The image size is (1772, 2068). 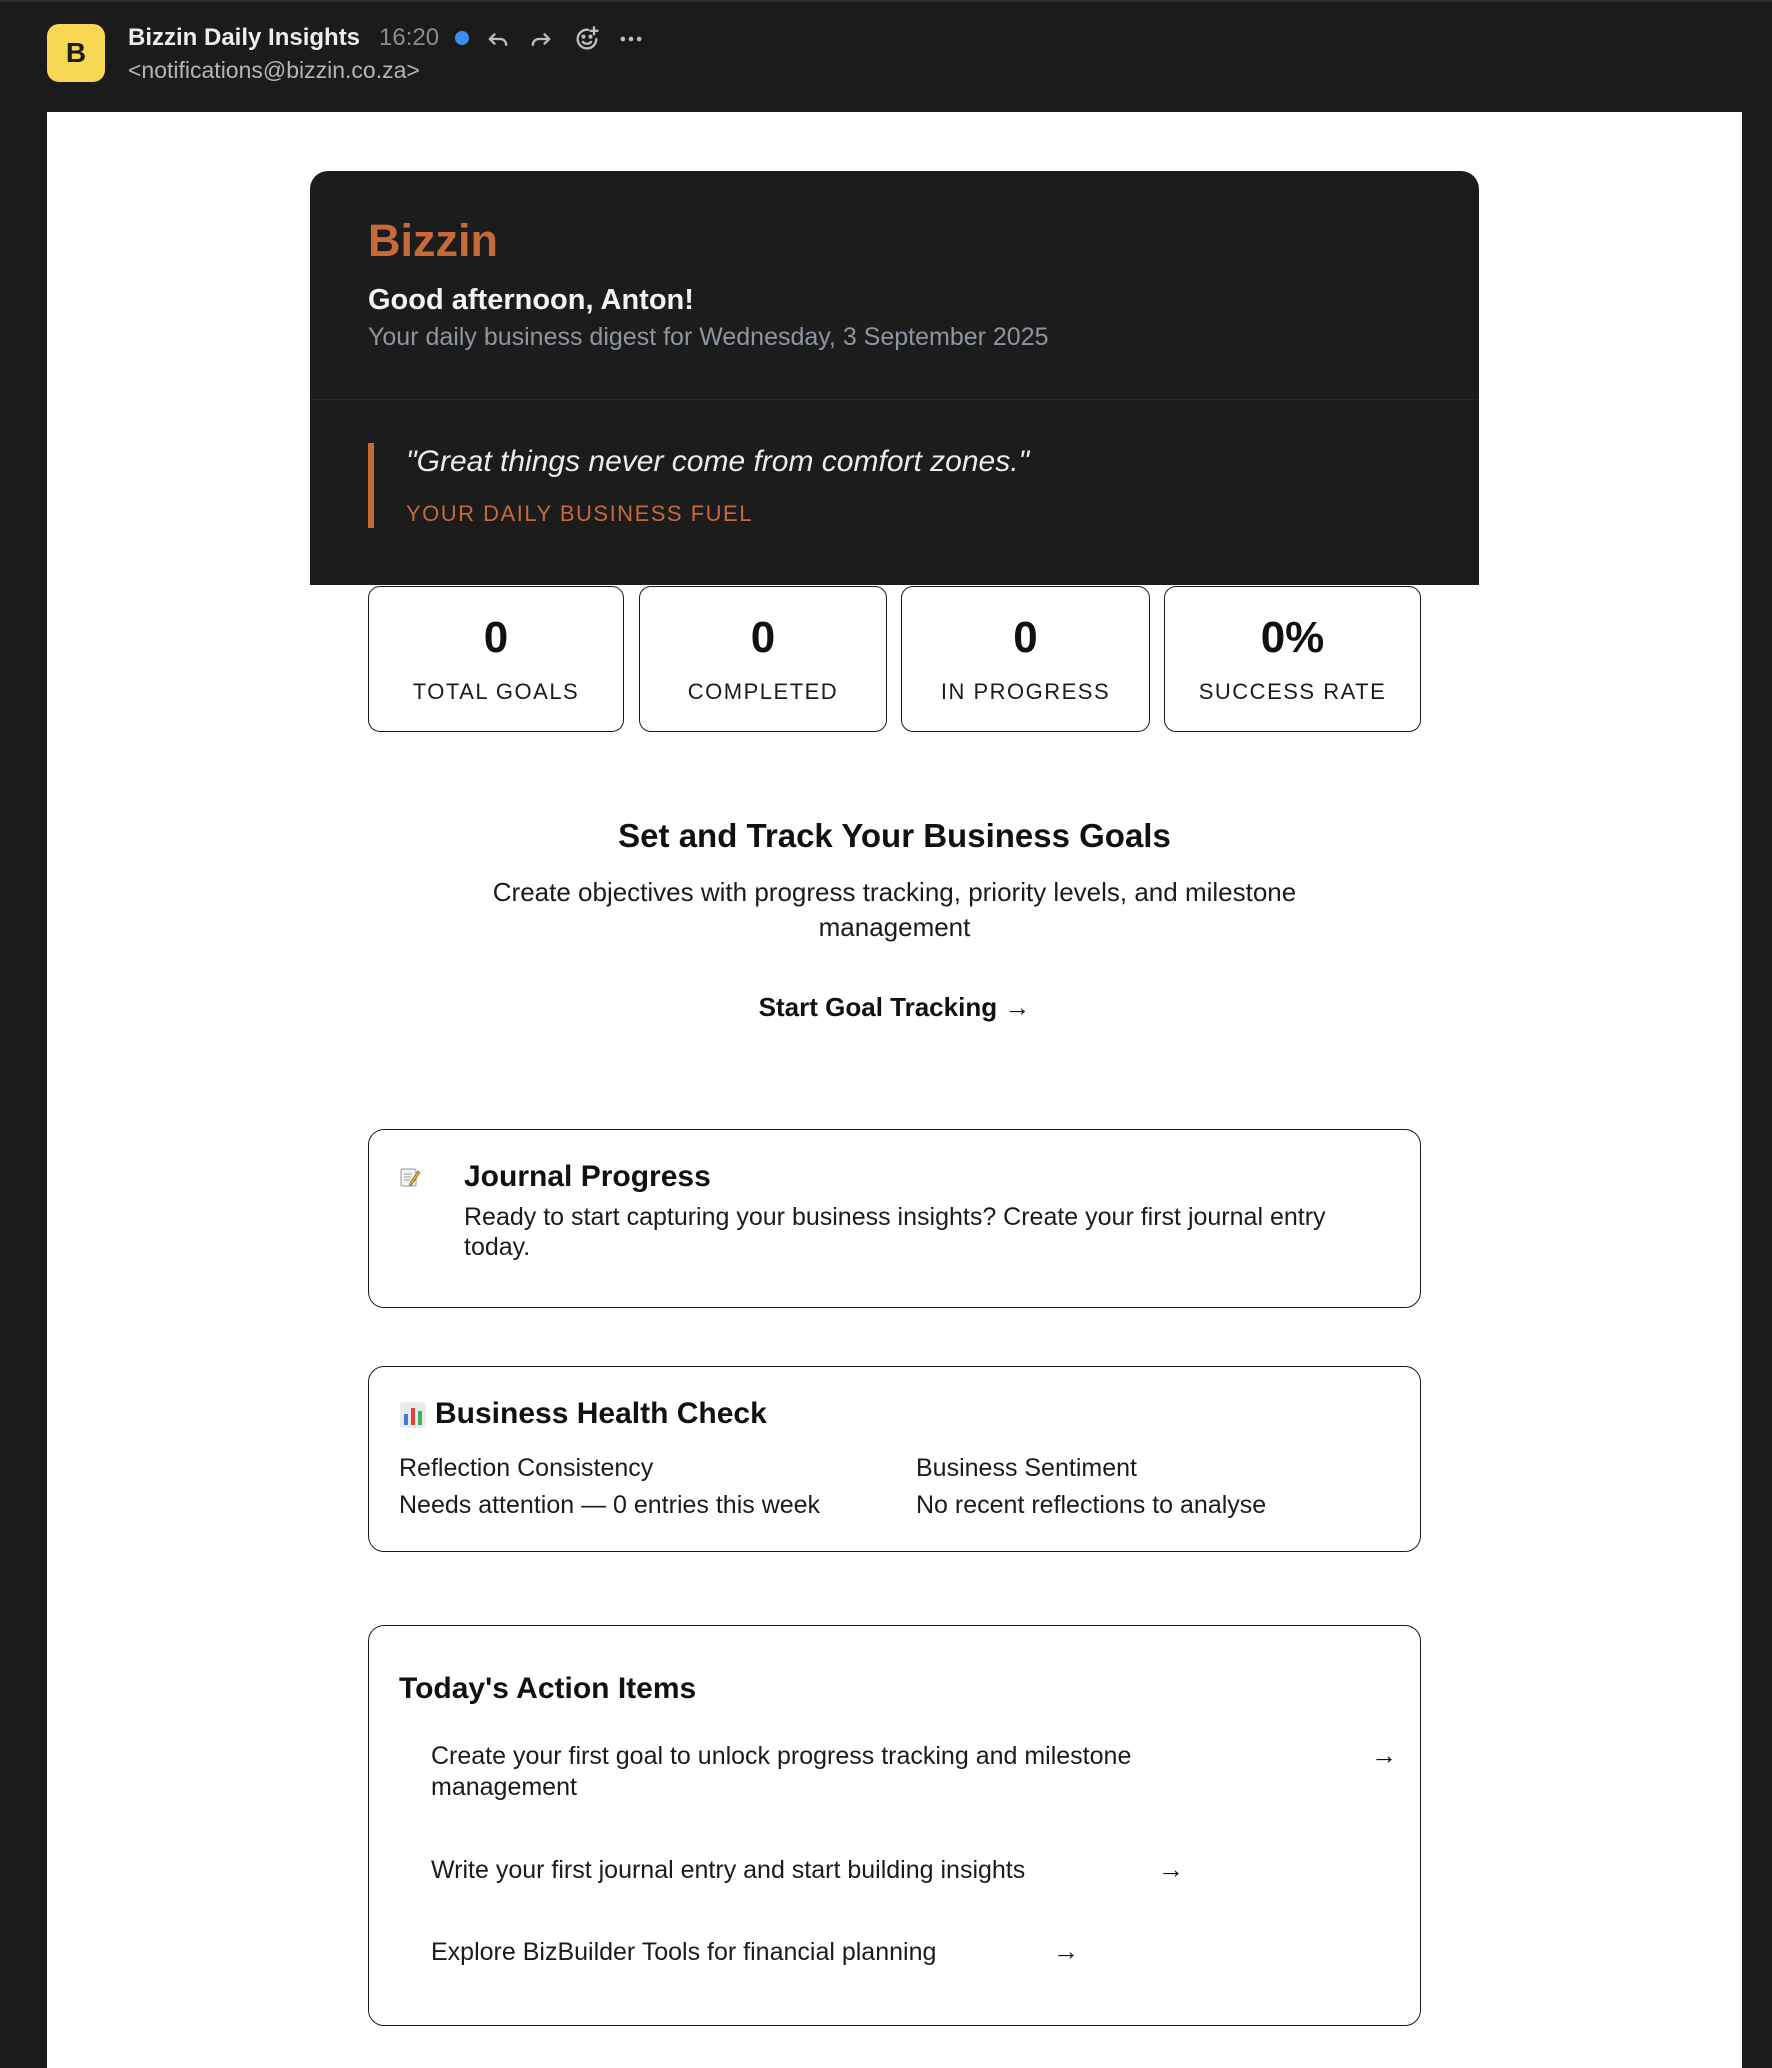 I want to click on stat-label: TOTAL GOALS, so click(x=496, y=691).